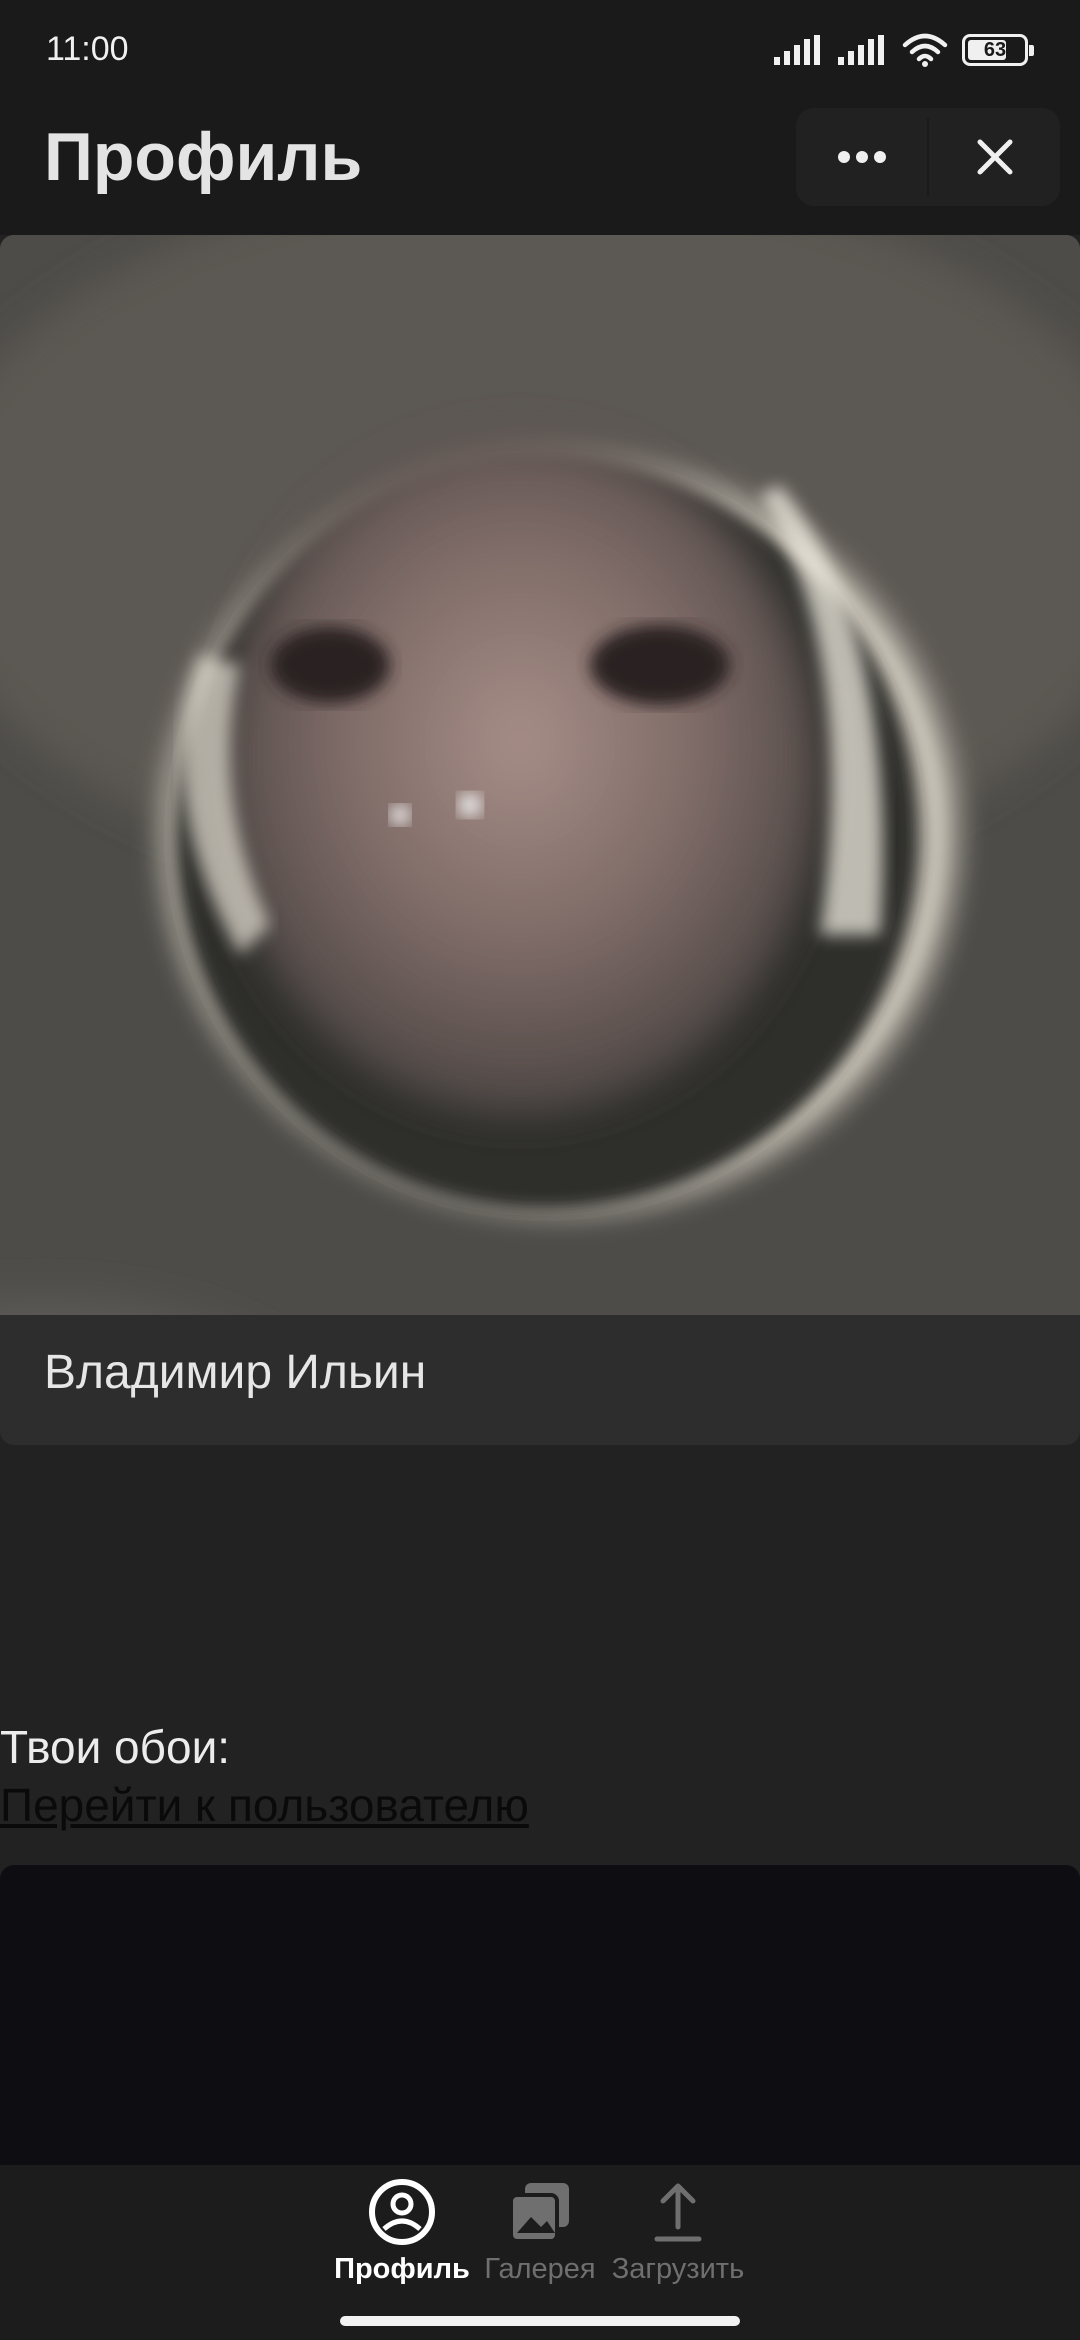  What do you see at coordinates (402, 2269) in the screenshot?
I see `nav-profile-label: Профиль` at bounding box center [402, 2269].